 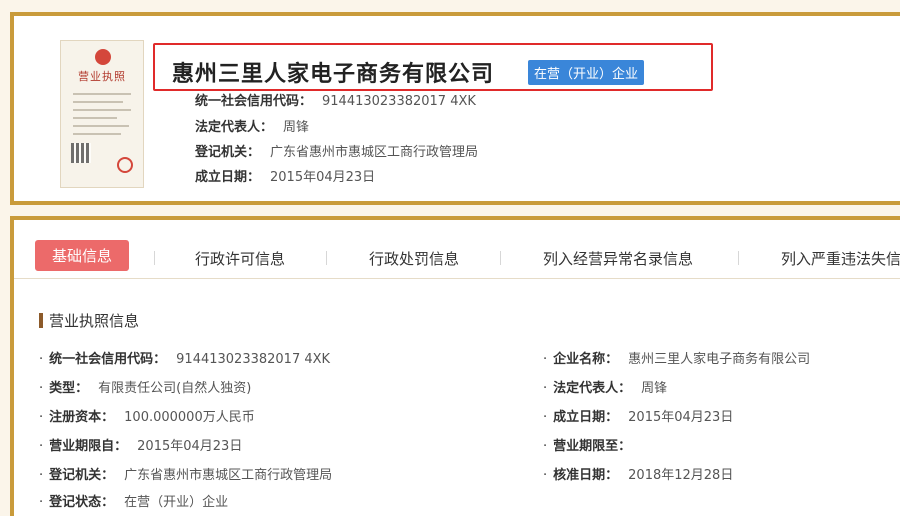 What do you see at coordinates (618, 258) in the screenshot?
I see `tab-abnormal-operation-list: 列入经营异常名录信息` at bounding box center [618, 258].